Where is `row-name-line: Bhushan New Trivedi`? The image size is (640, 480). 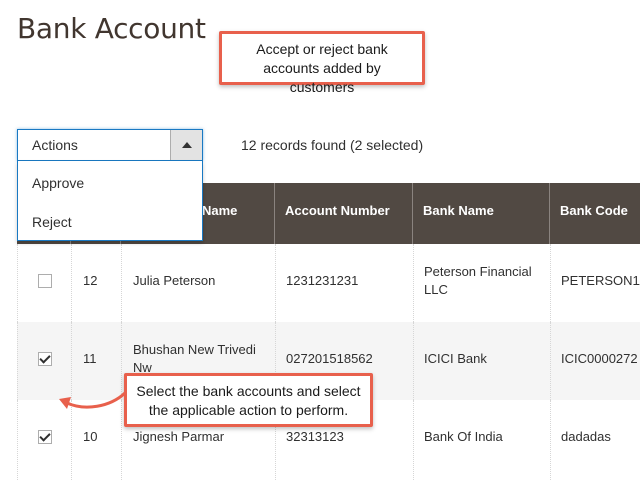
row-name-line: Bhushan New Trivedi is located at coordinates (194, 349).